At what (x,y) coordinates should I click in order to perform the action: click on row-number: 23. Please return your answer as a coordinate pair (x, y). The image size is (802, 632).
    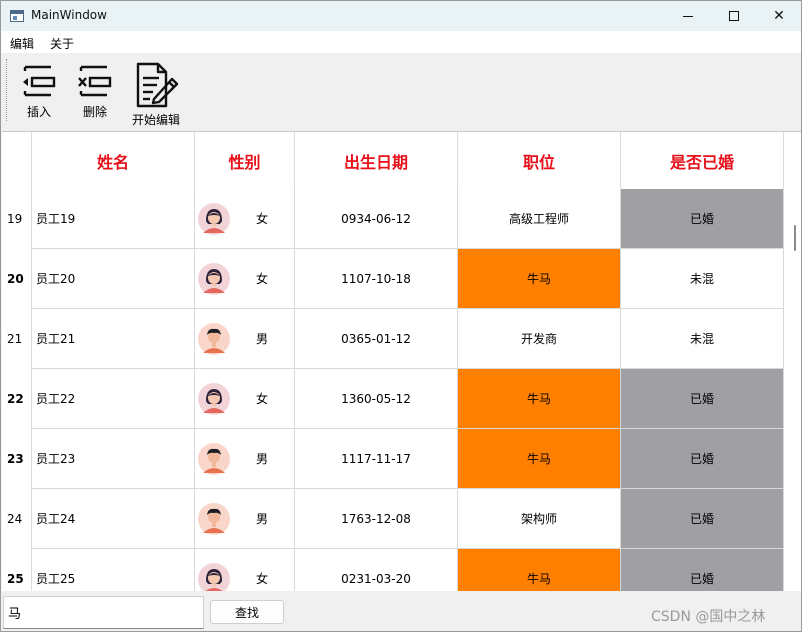
    Looking at the image, I should click on (17, 459).